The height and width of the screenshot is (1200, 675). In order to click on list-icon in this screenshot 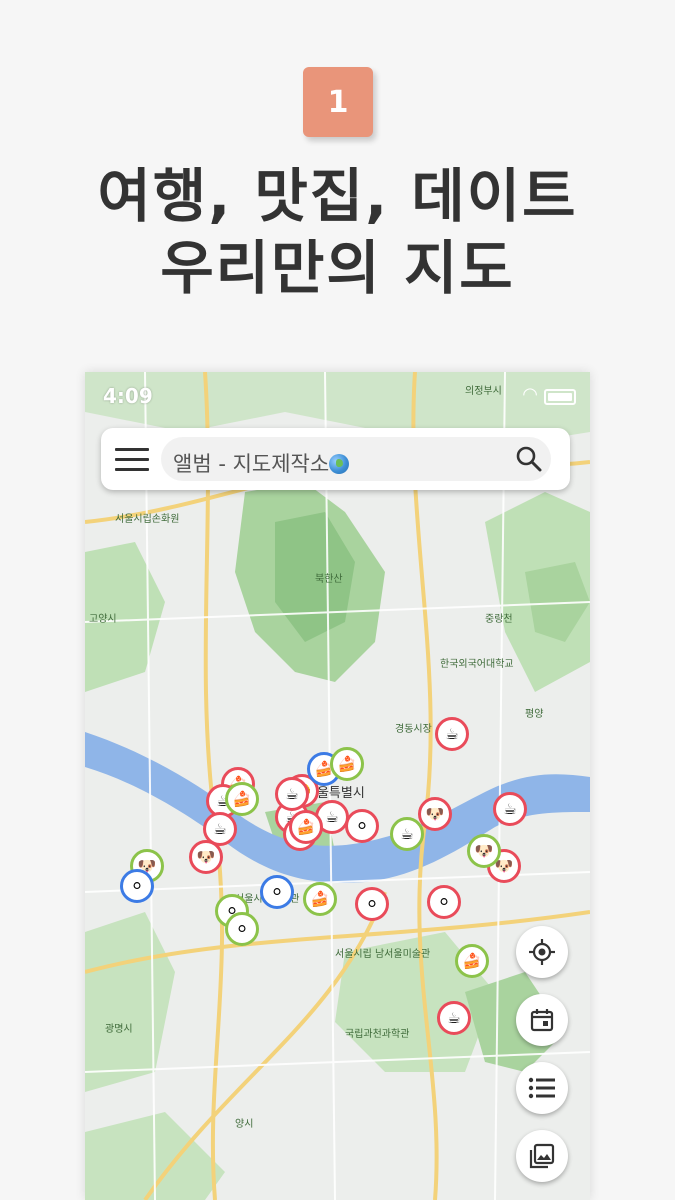, I will do `click(541, 1088)`.